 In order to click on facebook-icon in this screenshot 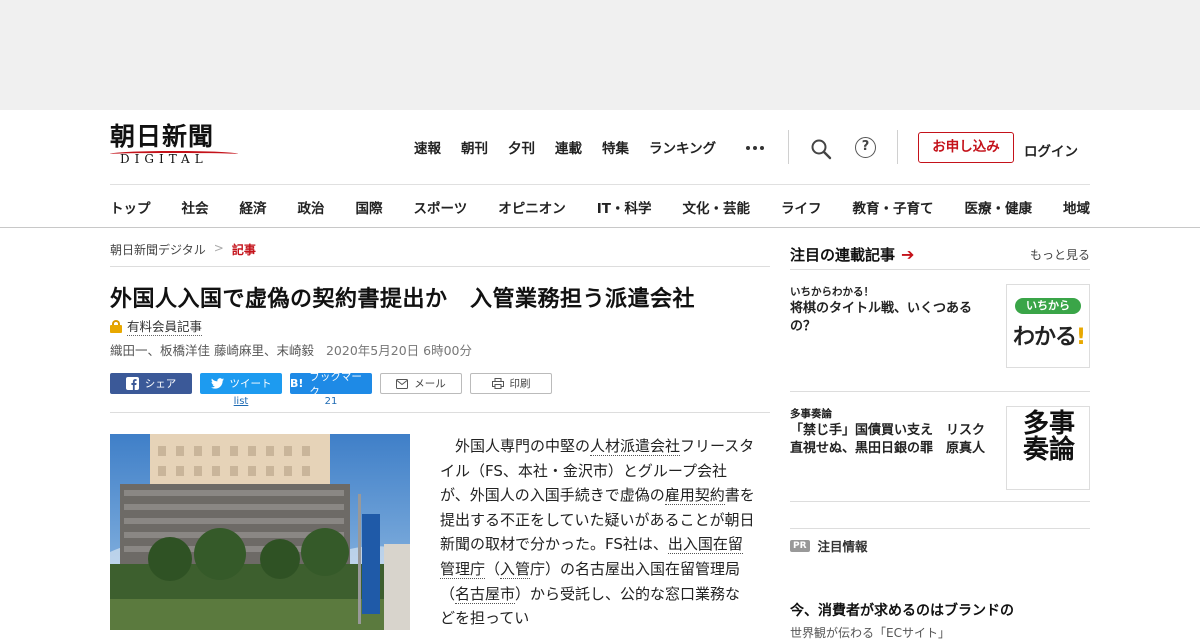, I will do `click(132, 383)`.